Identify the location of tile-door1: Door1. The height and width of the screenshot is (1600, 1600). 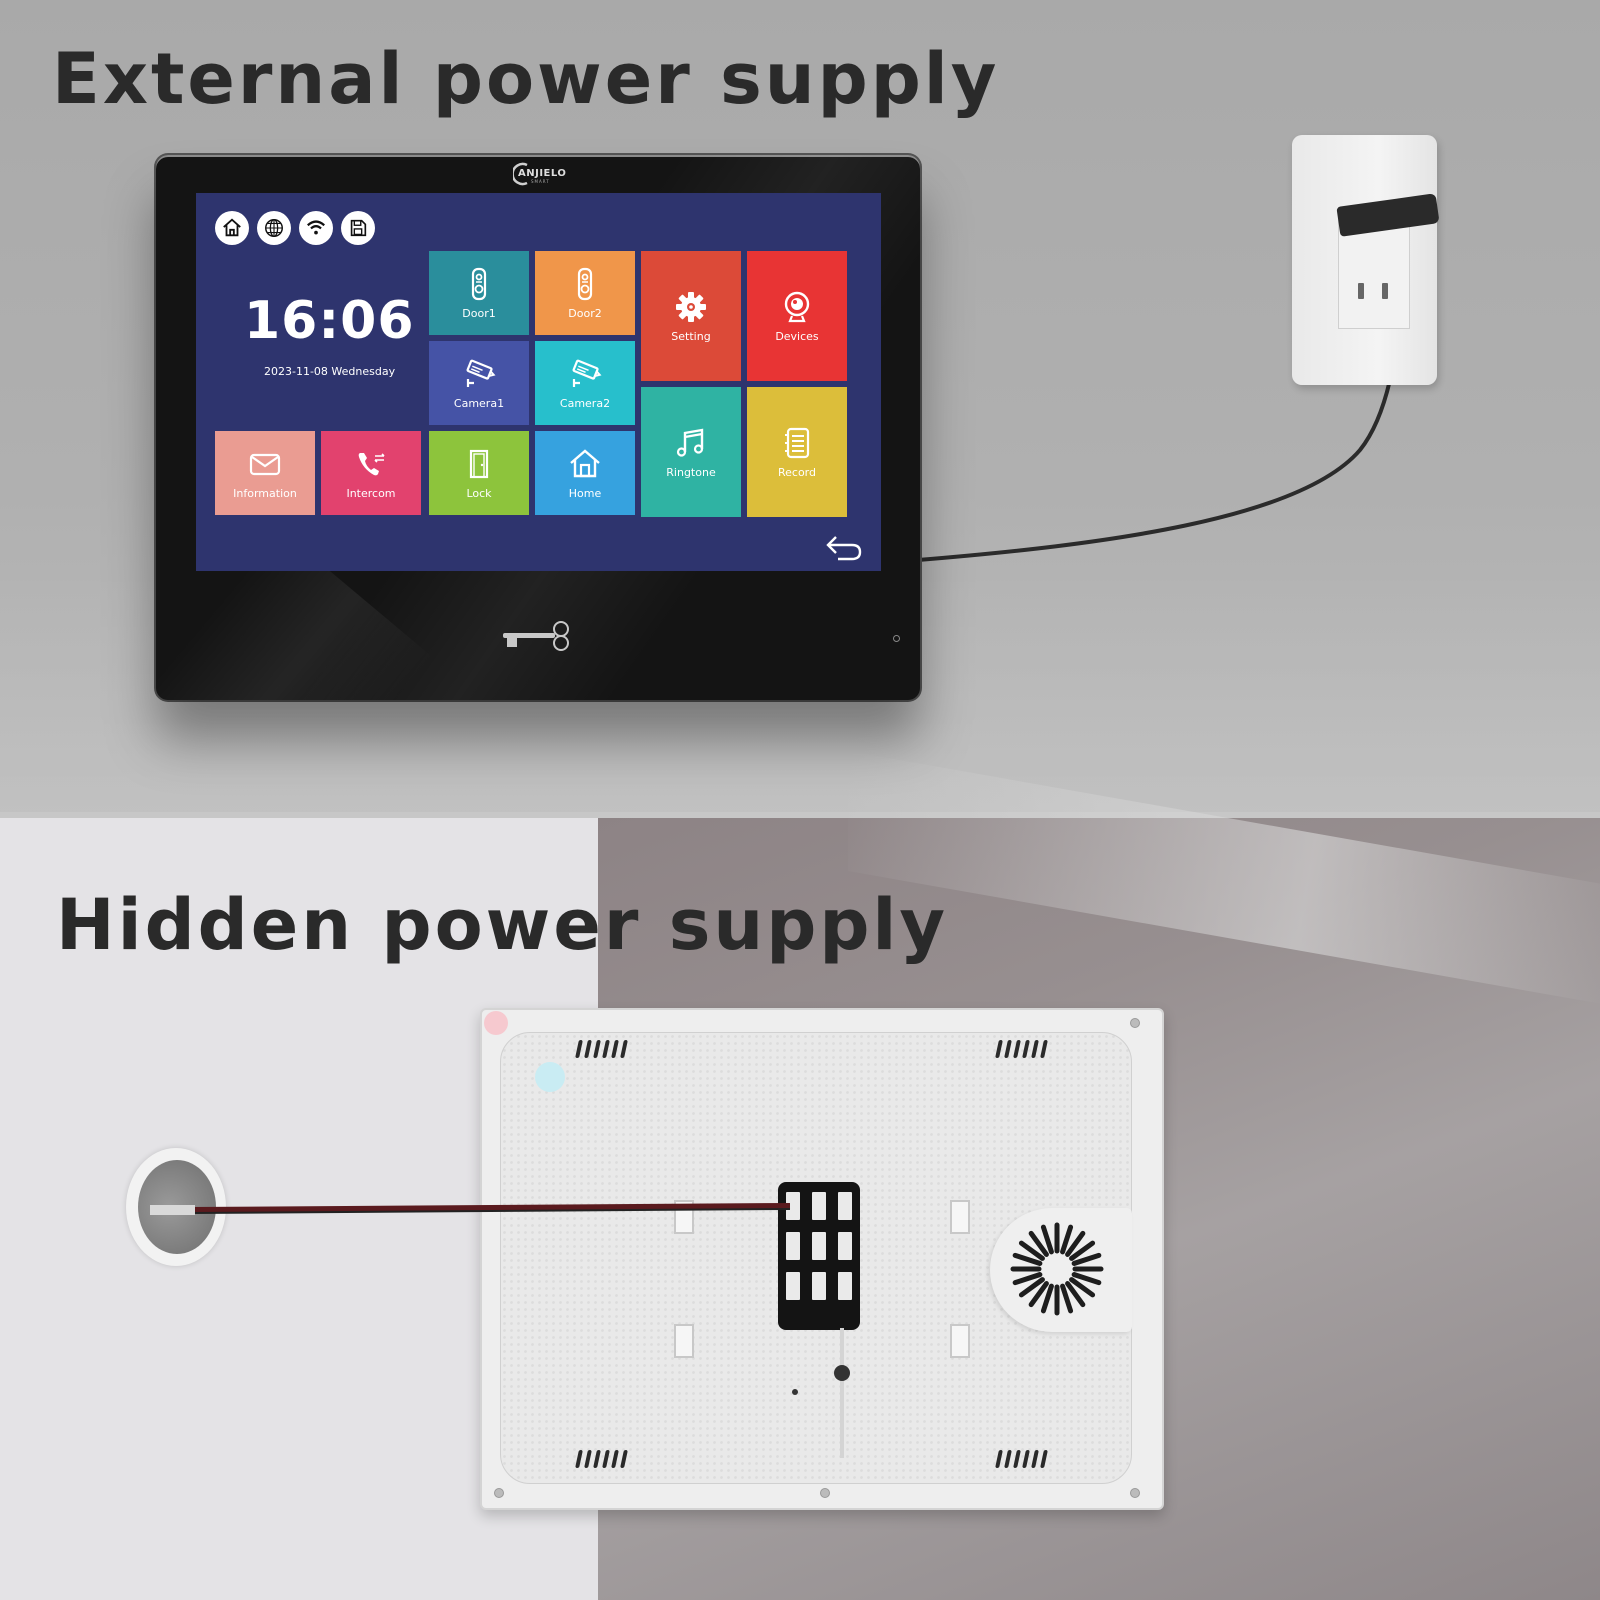
(479, 293).